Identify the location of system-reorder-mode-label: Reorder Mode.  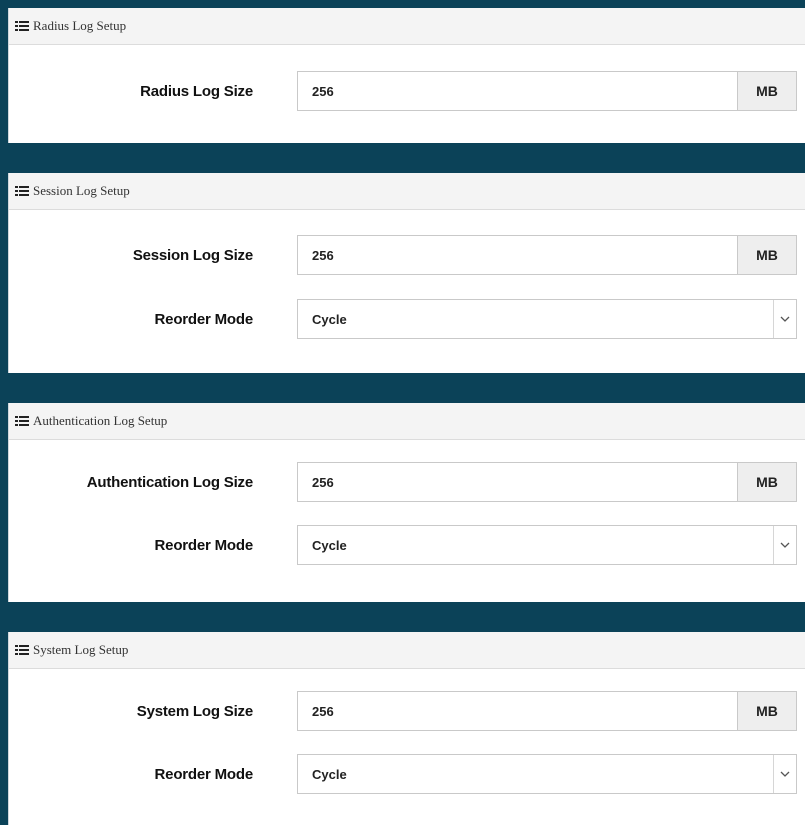
(204, 774).